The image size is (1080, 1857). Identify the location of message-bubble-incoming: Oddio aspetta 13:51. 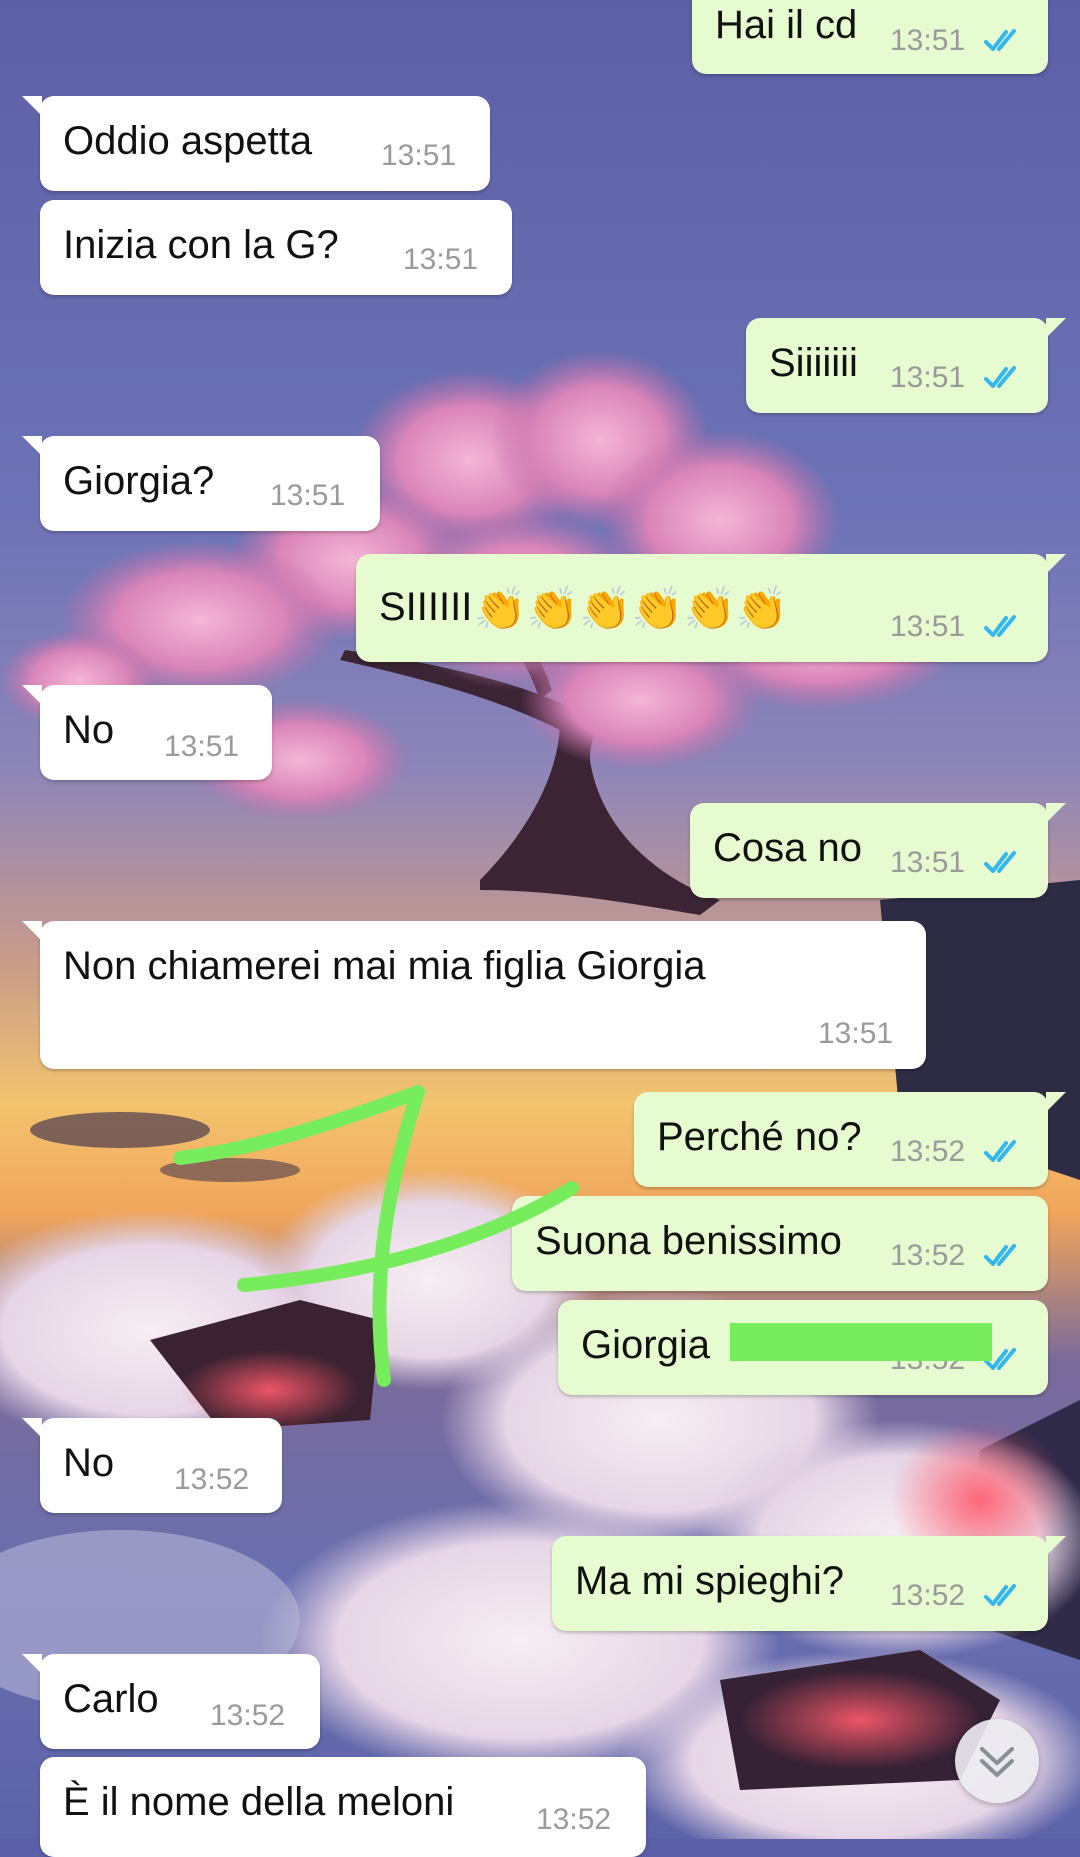
(256, 143).